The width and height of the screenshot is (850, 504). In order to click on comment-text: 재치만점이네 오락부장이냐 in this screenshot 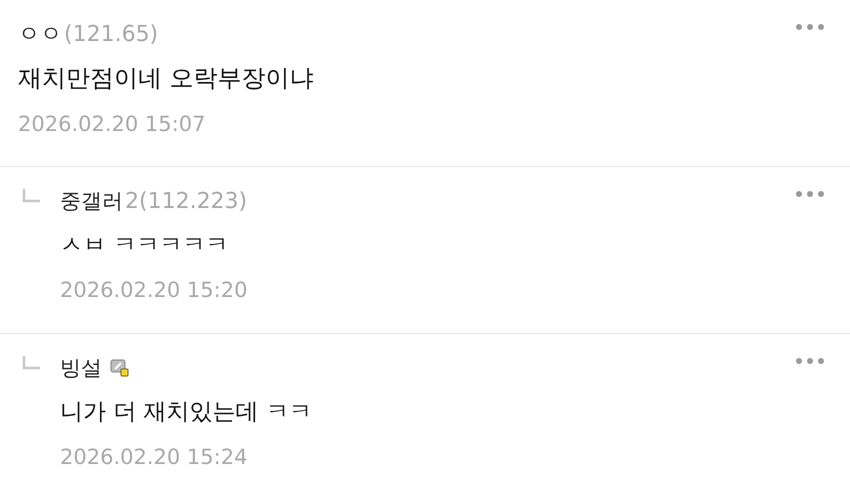, I will do `click(166, 78)`.